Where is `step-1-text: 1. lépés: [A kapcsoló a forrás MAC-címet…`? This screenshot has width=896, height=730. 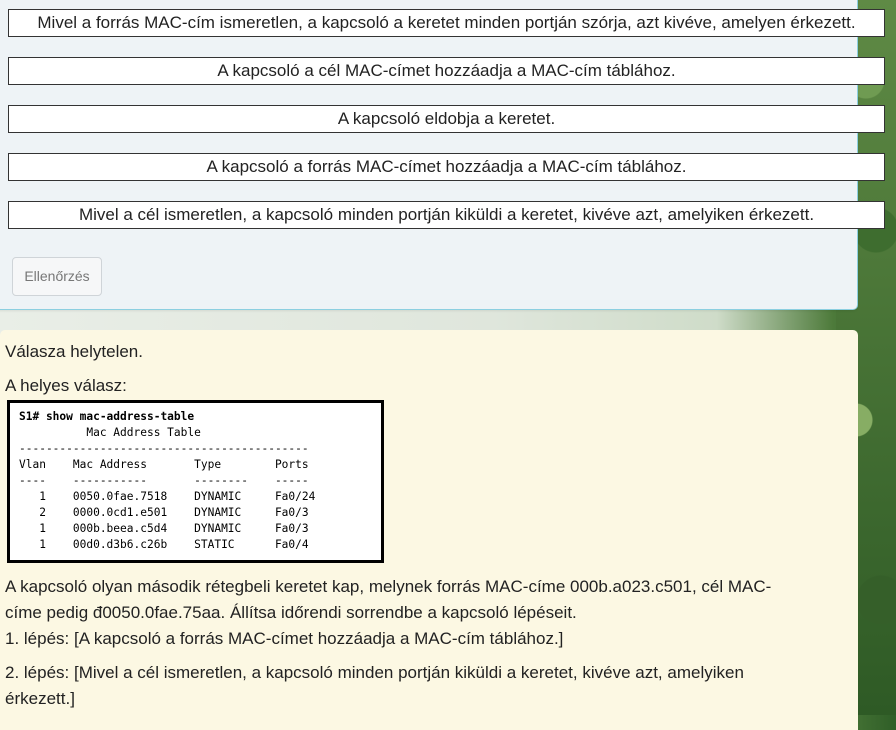
step-1-text: 1. lépés: [A kapcsoló a forrás MAC-címet… is located at coordinates (284, 638).